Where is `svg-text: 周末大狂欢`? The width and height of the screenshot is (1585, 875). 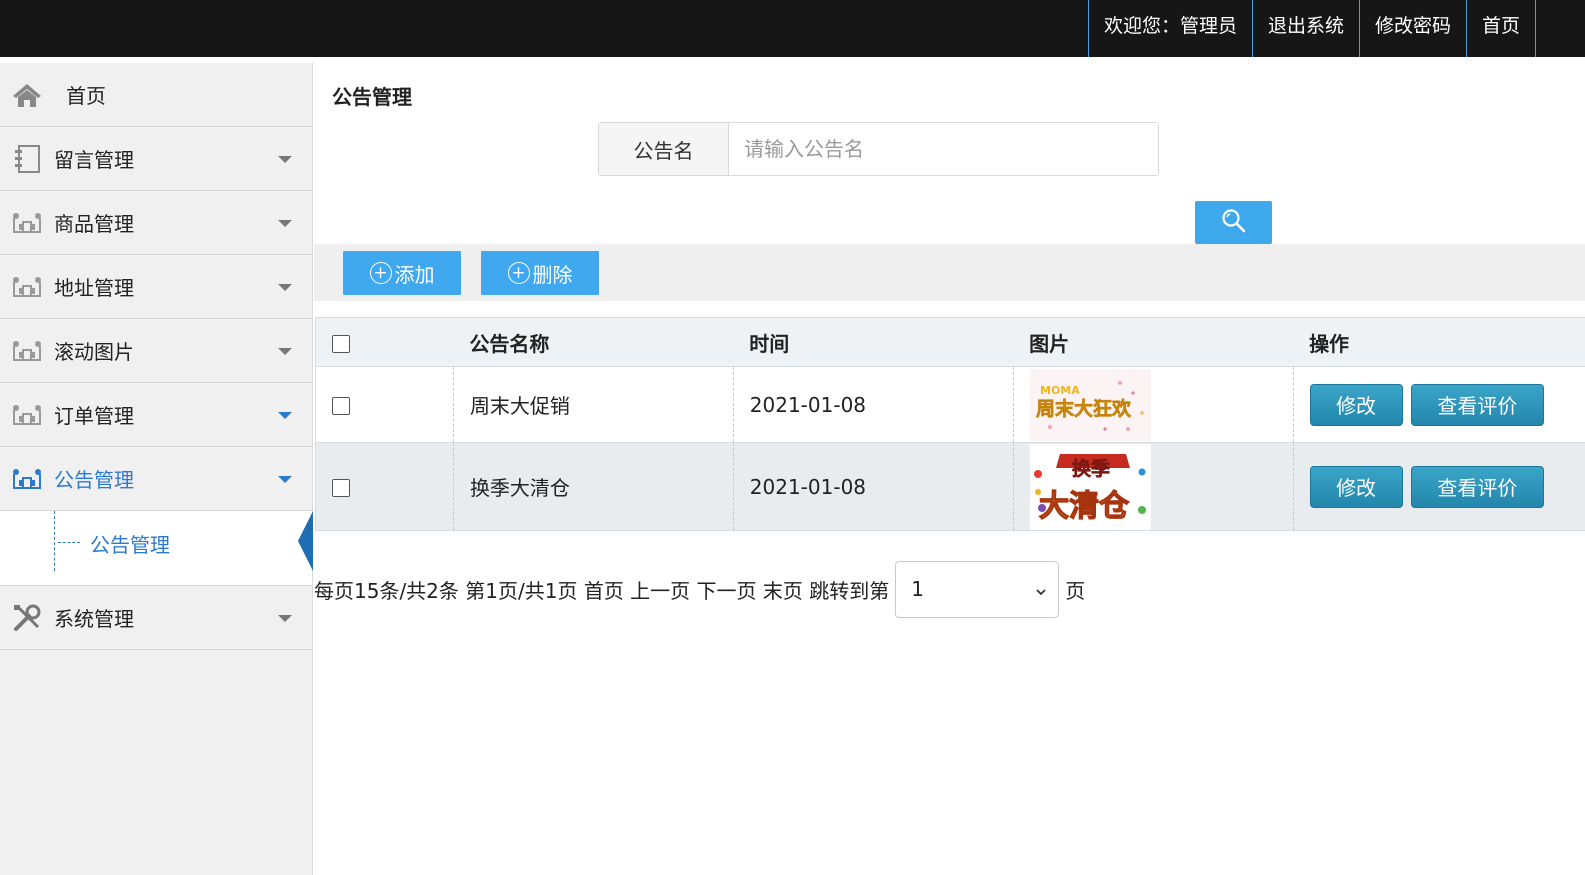
svg-text: 周末大狂欢 is located at coordinates (1084, 408).